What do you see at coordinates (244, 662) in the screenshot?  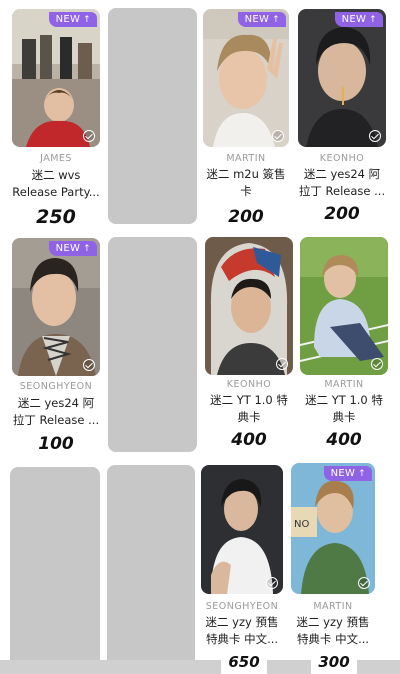 I see `card-price: 650` at bounding box center [244, 662].